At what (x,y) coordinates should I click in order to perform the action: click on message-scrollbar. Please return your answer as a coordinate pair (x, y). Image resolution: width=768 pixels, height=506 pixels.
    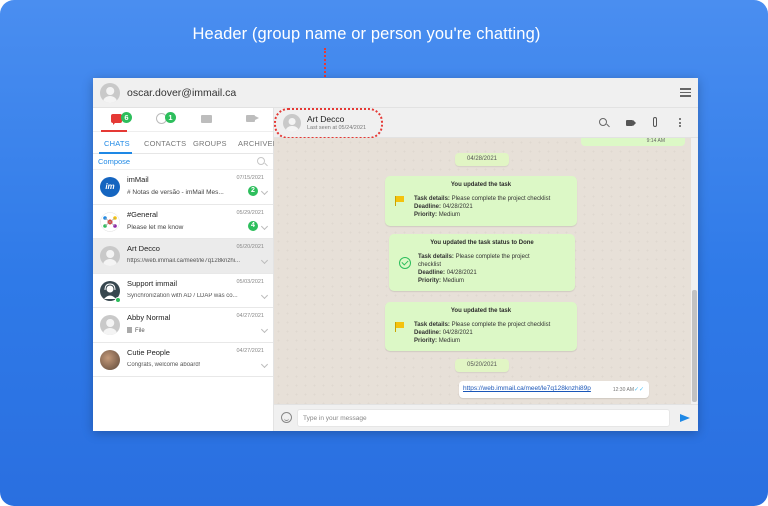
    Looking at the image, I should click on (694, 271).